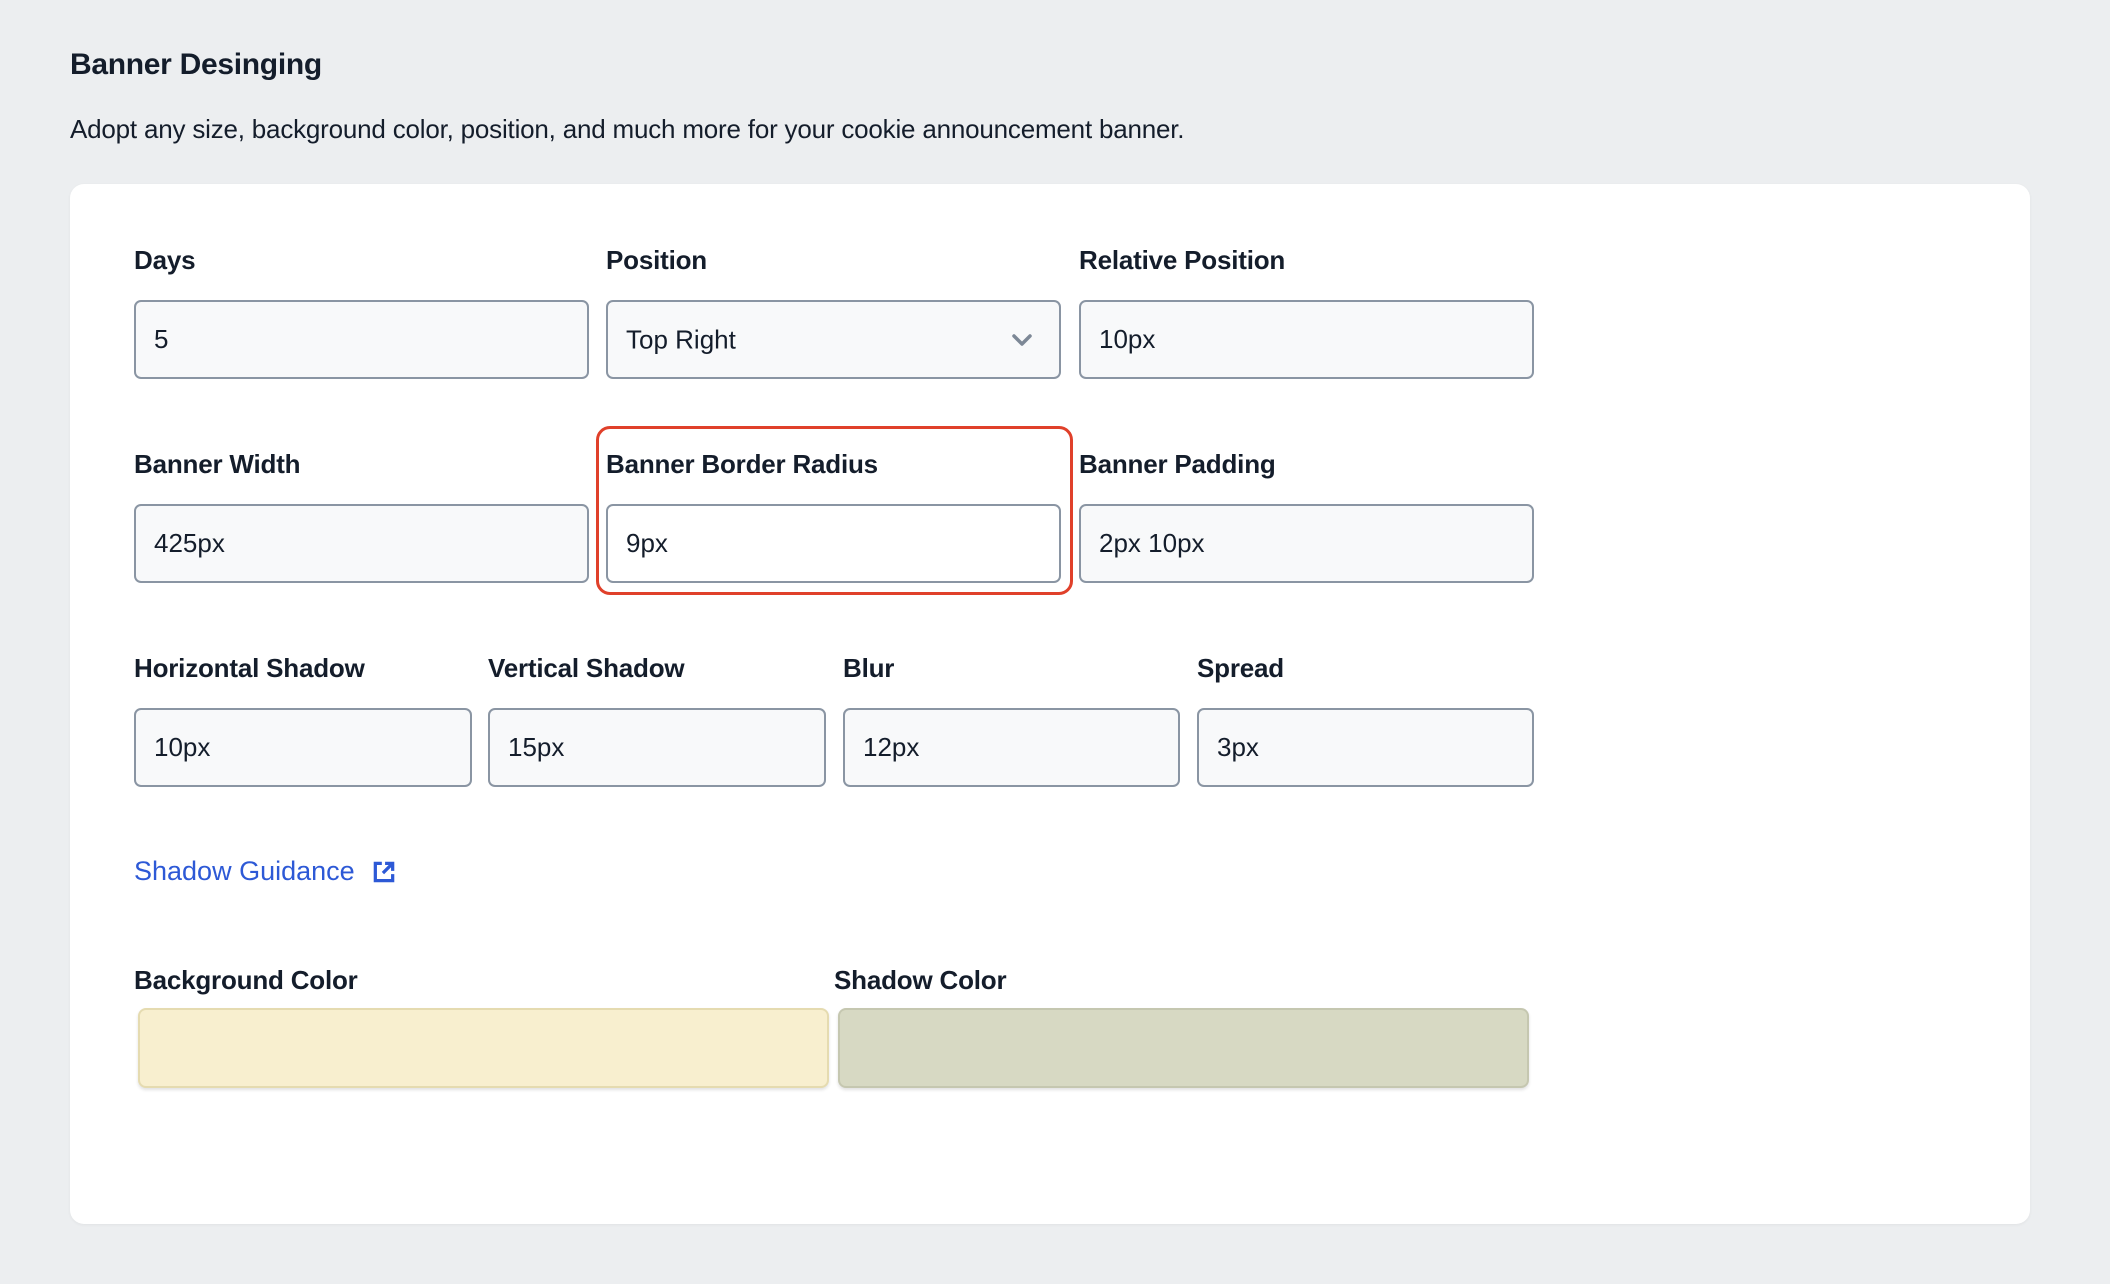 The width and height of the screenshot is (2110, 1284). What do you see at coordinates (586, 668) in the screenshot?
I see `vertical-shadow-label: Vertical Shadow` at bounding box center [586, 668].